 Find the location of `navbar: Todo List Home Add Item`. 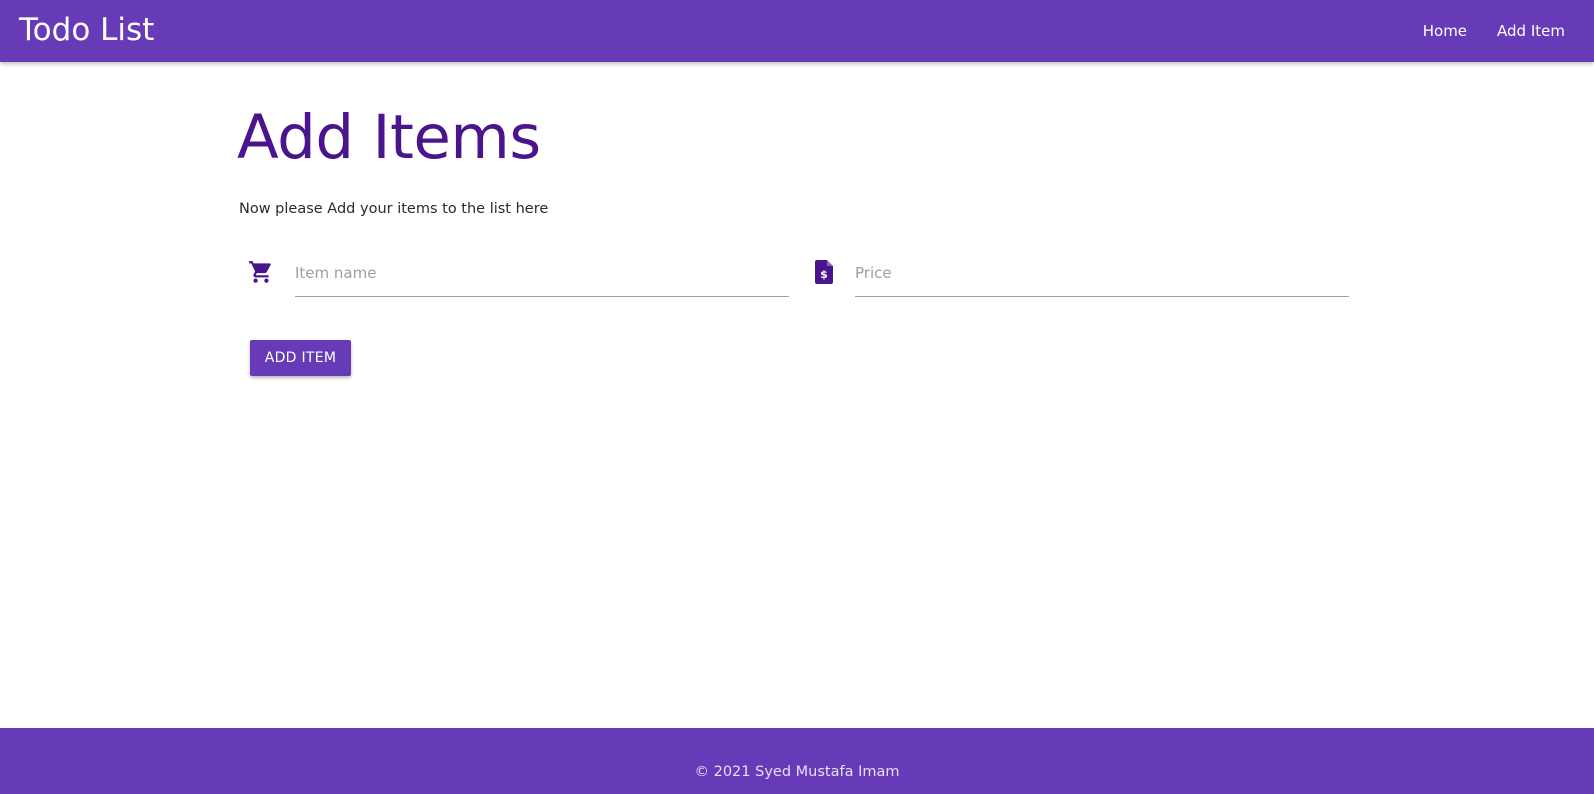

navbar: Todo List Home Add Item is located at coordinates (797, 31).